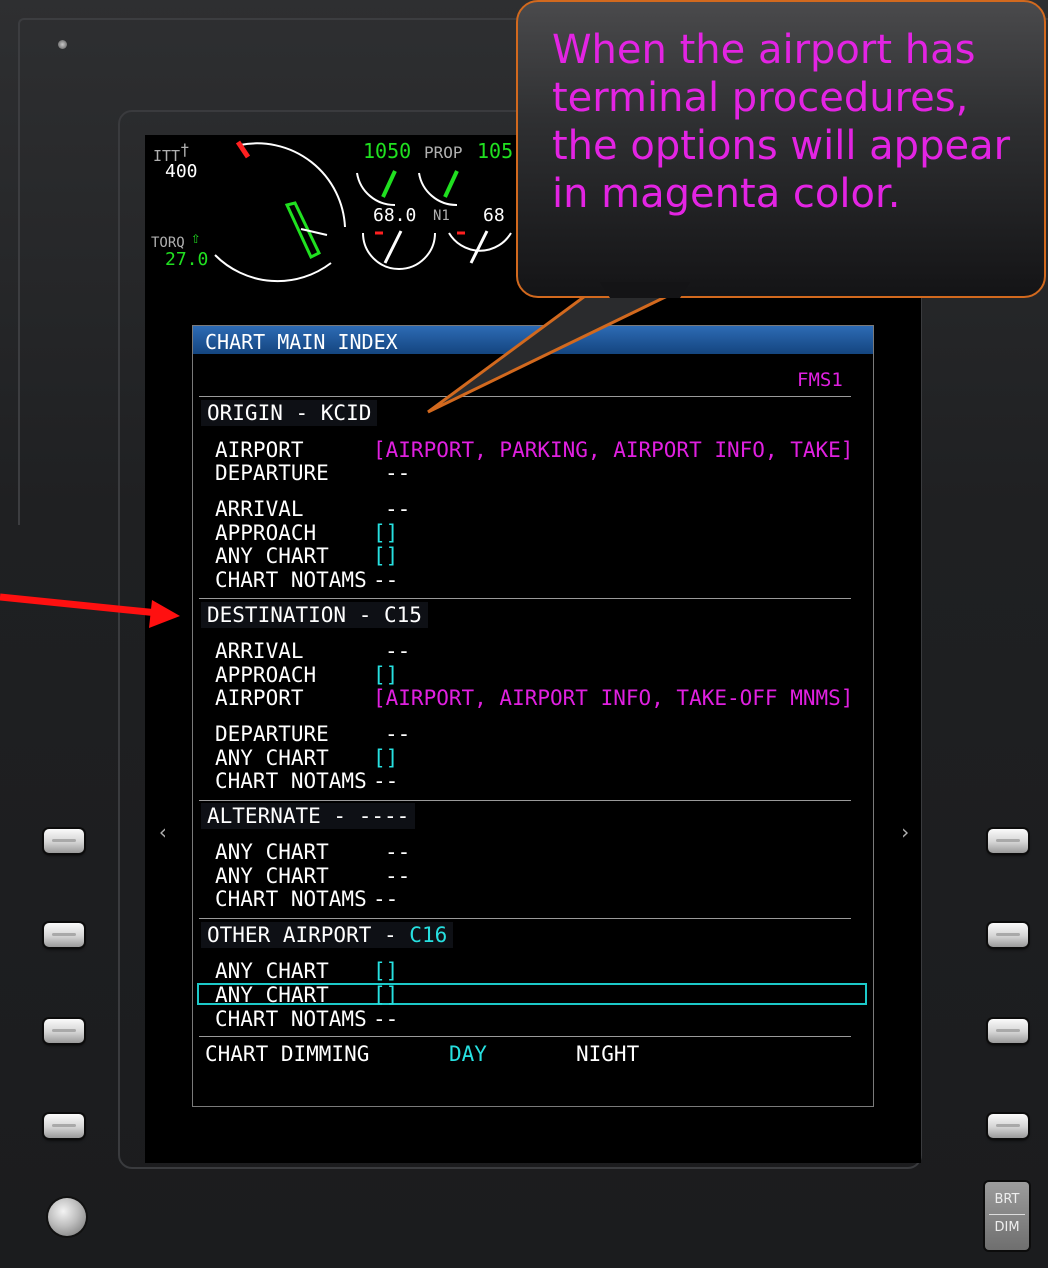  I want to click on chart-main-index-header: CHART MAIN INDEX, so click(533, 340).